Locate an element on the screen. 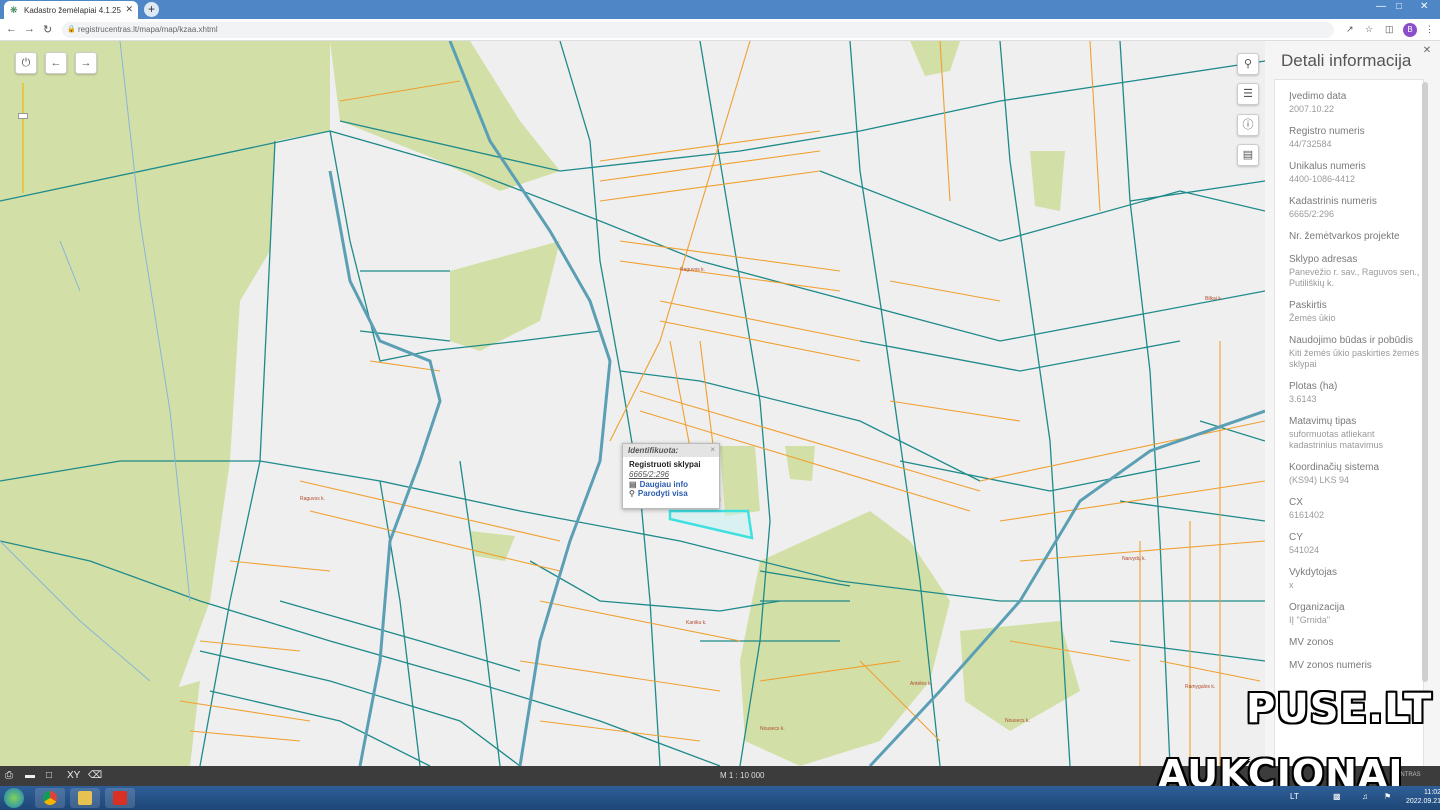  popup-header: Identifikuota: is located at coordinates (671, 450).